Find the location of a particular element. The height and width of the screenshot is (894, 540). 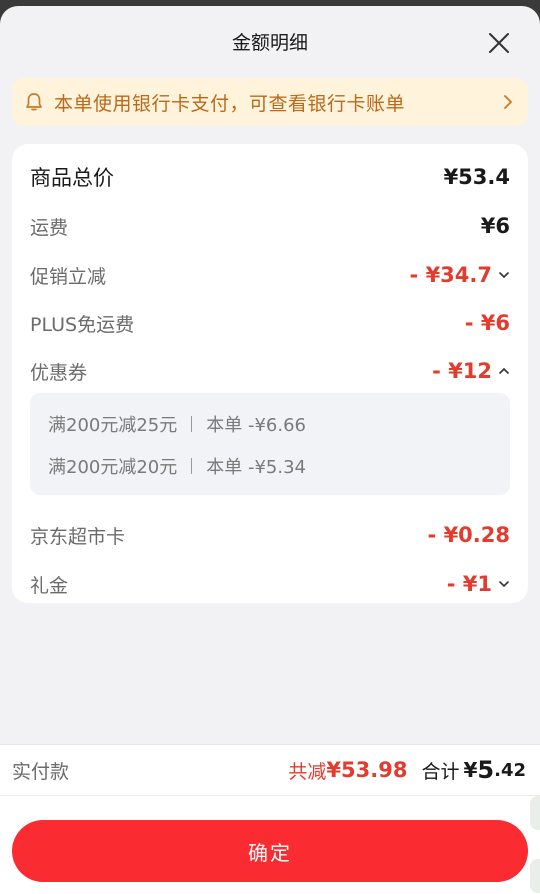

coupon-name: 满200元减20元 is located at coordinates (113, 467).